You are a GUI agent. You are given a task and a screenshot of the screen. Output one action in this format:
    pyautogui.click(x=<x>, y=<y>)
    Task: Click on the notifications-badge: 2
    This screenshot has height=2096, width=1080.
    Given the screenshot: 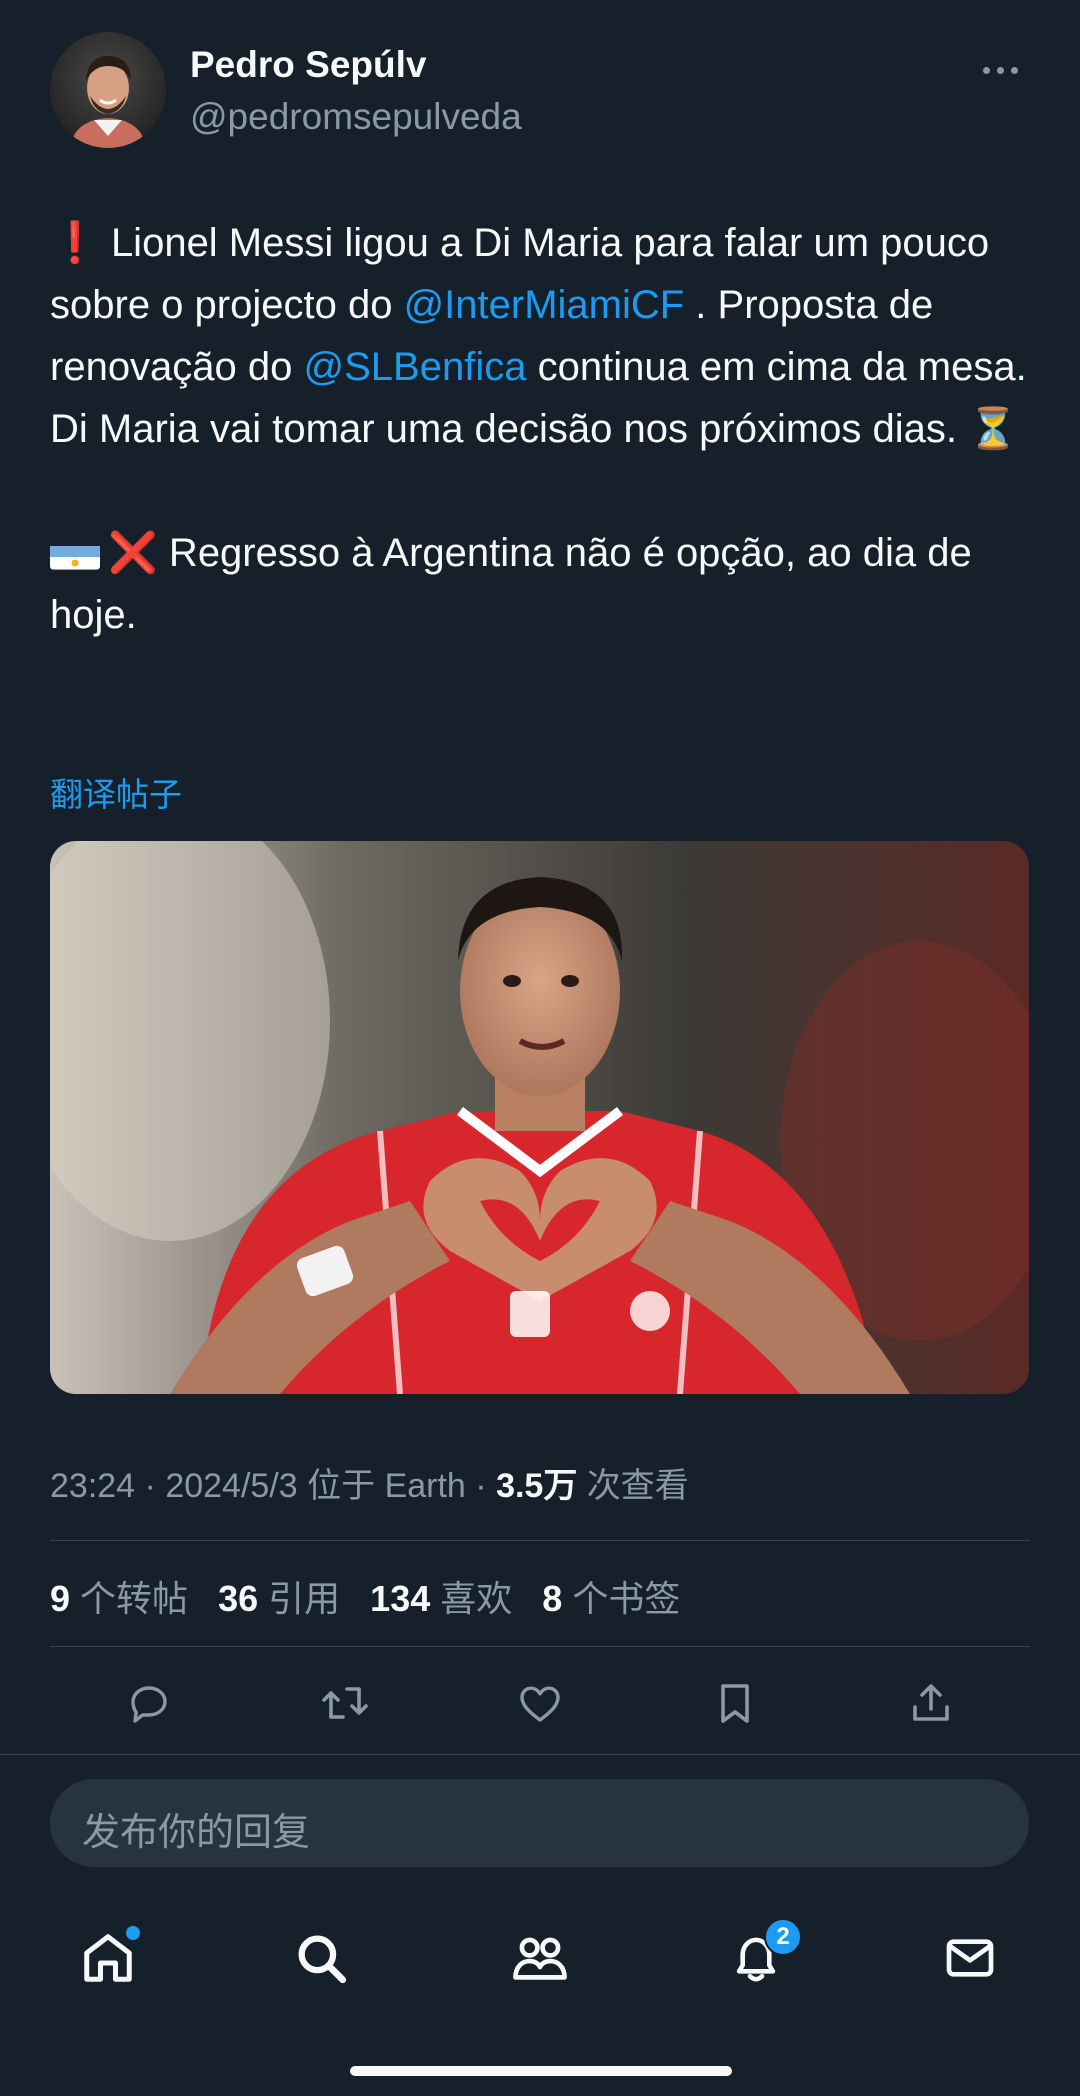 What is the action you would take?
    pyautogui.click(x=783, y=1937)
    